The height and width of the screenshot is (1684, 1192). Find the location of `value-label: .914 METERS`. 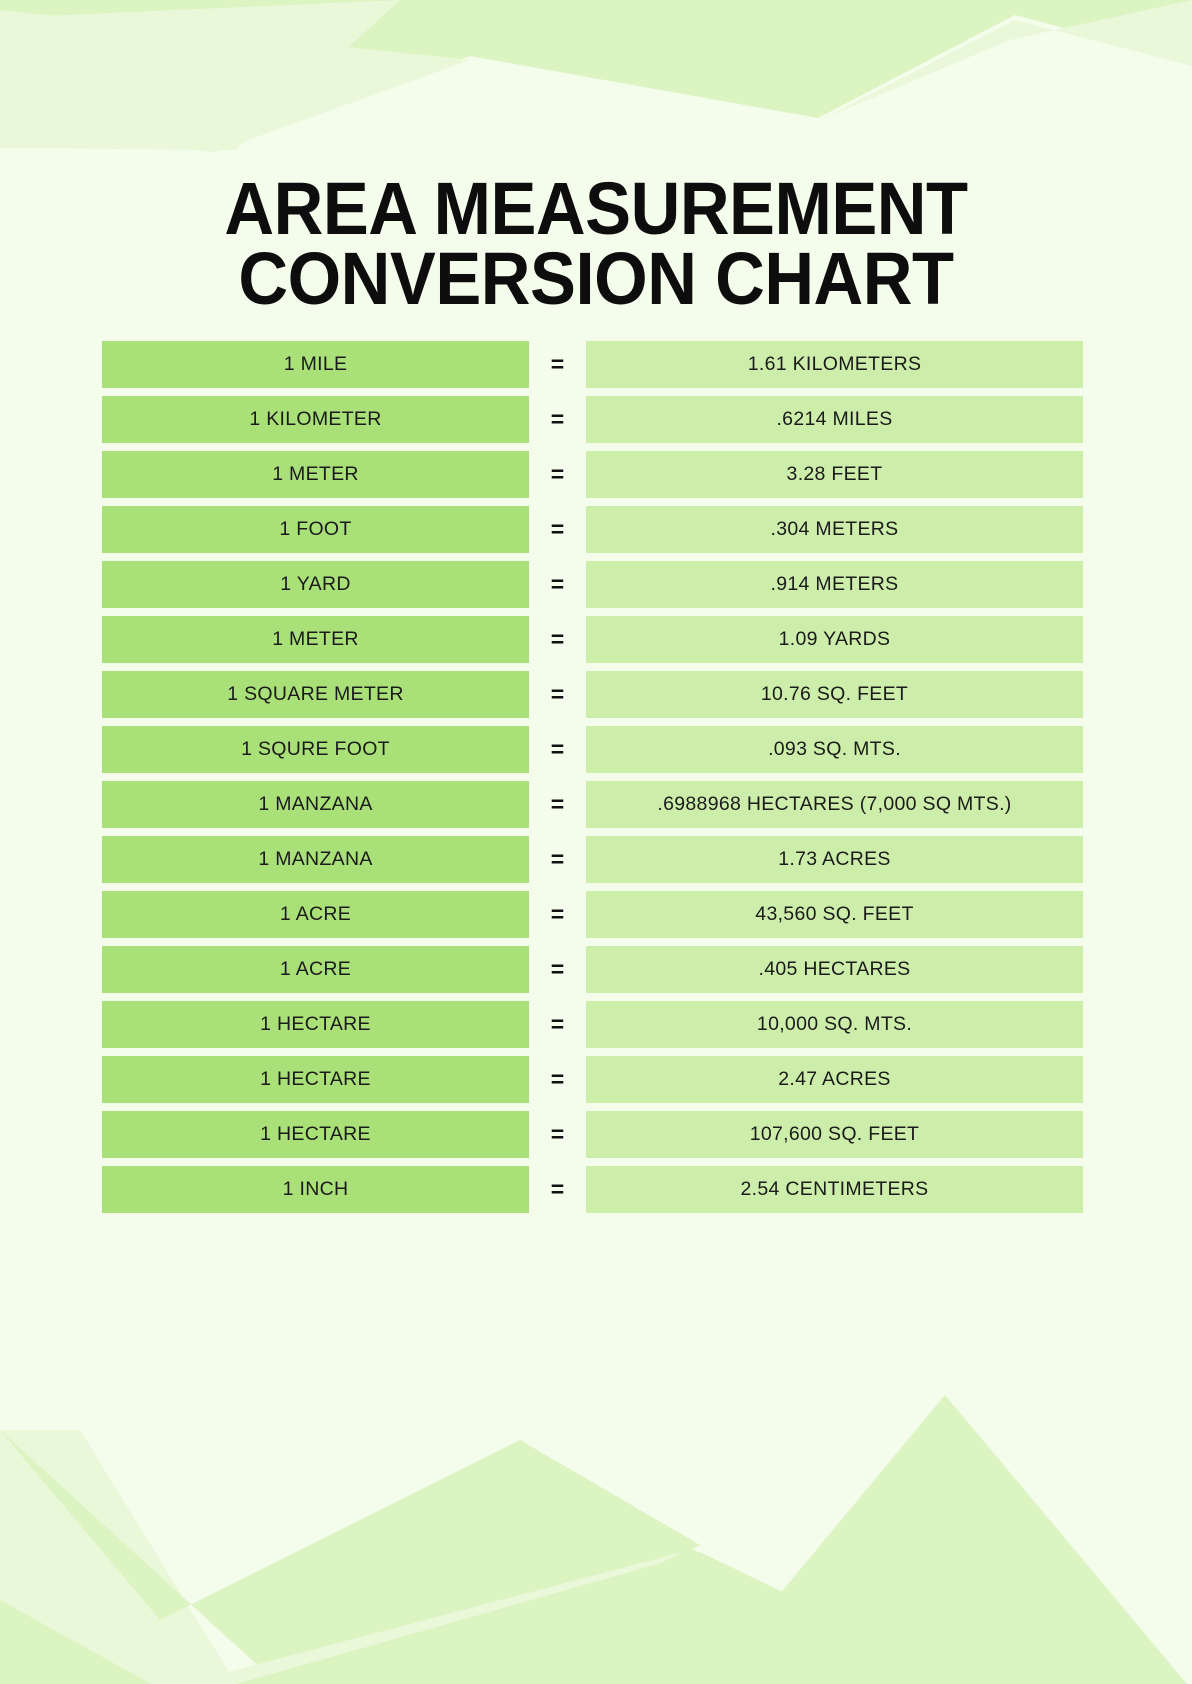

value-label: .914 METERS is located at coordinates (834, 584).